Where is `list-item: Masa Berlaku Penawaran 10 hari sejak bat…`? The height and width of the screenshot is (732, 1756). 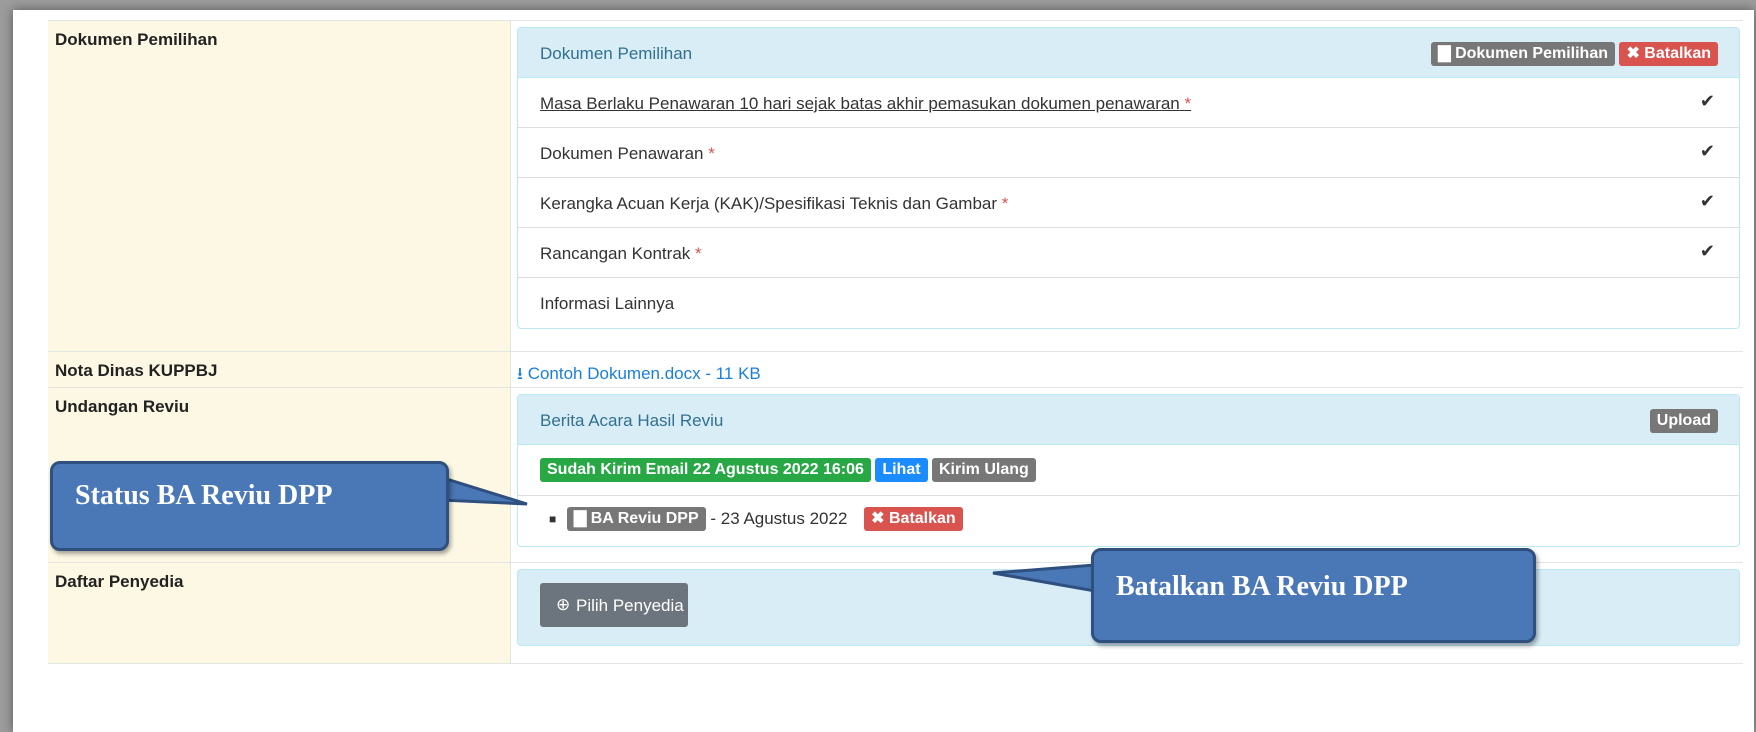 list-item: Masa Berlaku Penawaran 10 hari sejak bat… is located at coordinates (1128, 103).